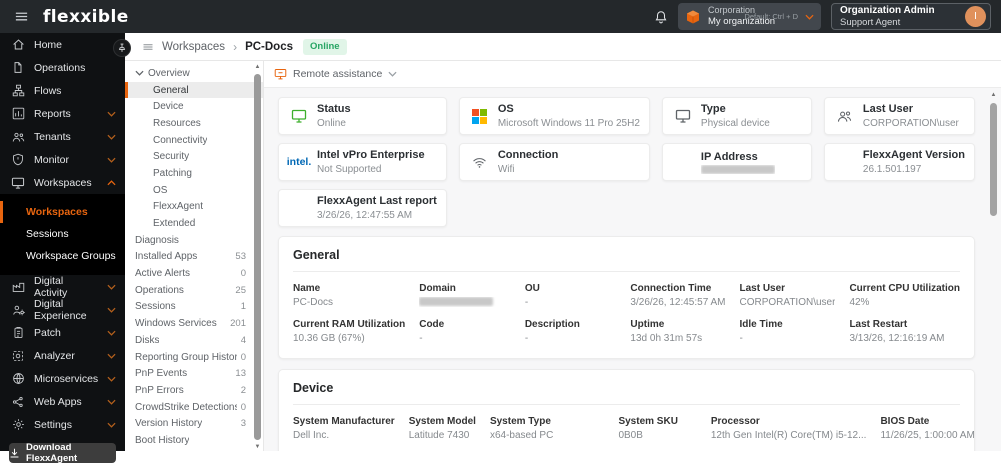 This screenshot has width=1001, height=464. I want to click on sidebar-item: Settings, so click(62, 424).